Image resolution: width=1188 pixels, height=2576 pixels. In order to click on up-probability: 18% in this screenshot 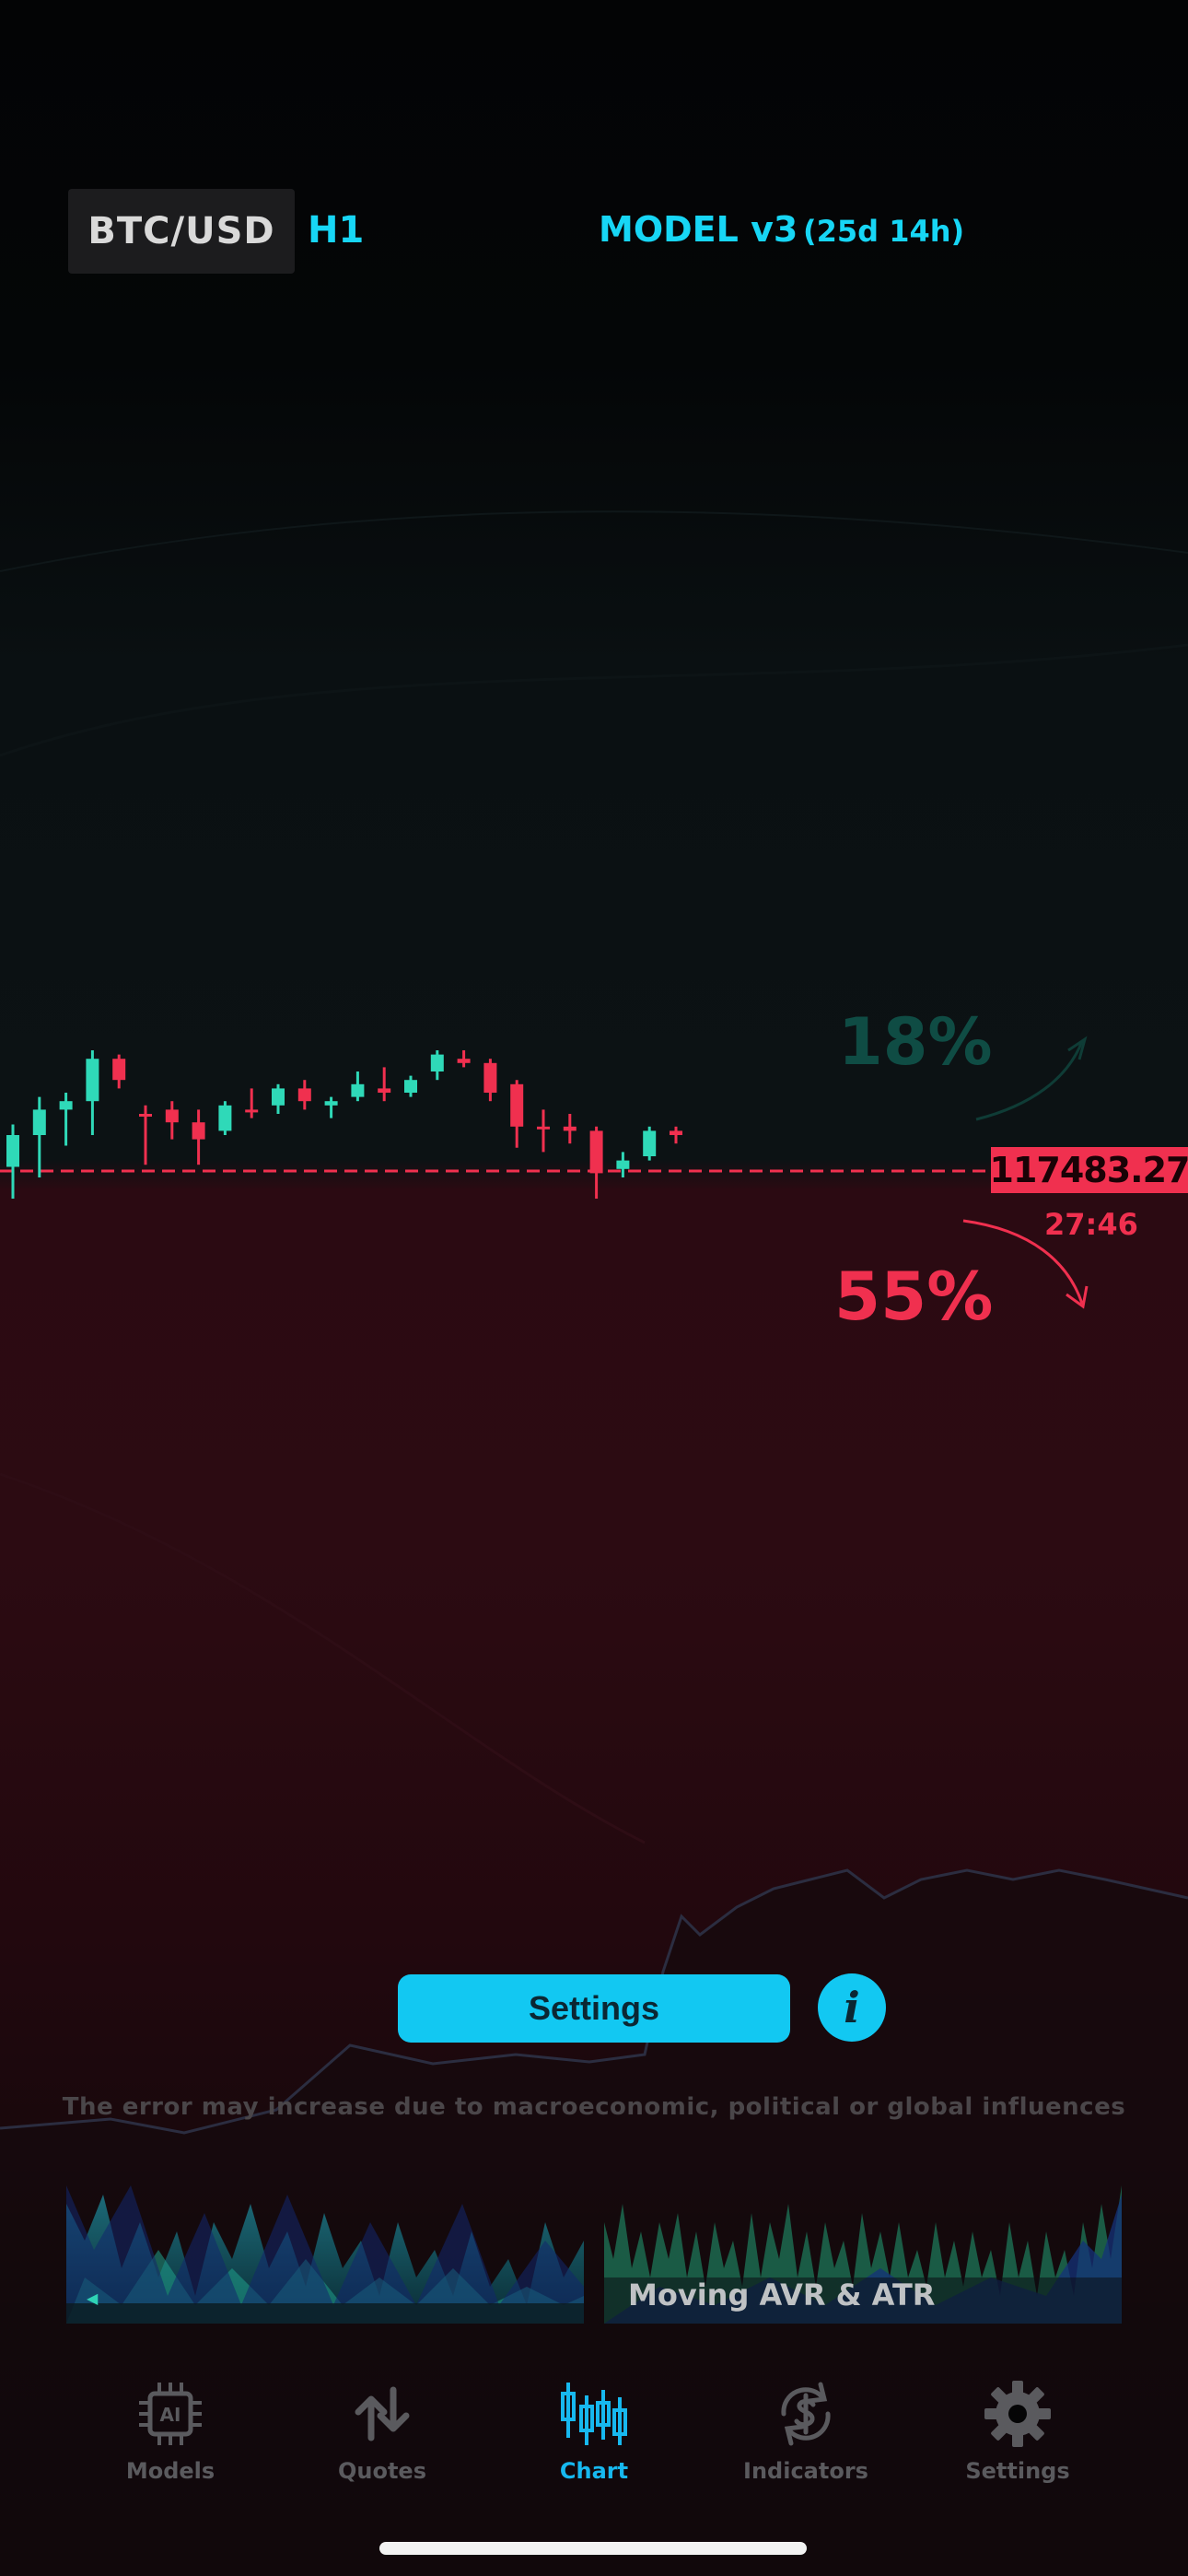, I will do `click(915, 1042)`.